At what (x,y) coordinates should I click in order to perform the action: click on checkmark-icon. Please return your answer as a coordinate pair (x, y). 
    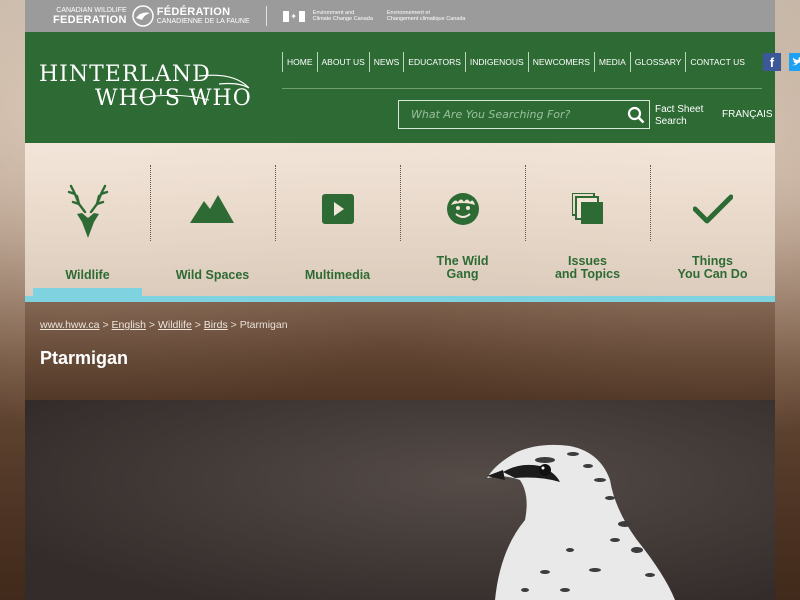
    Looking at the image, I should click on (712, 209).